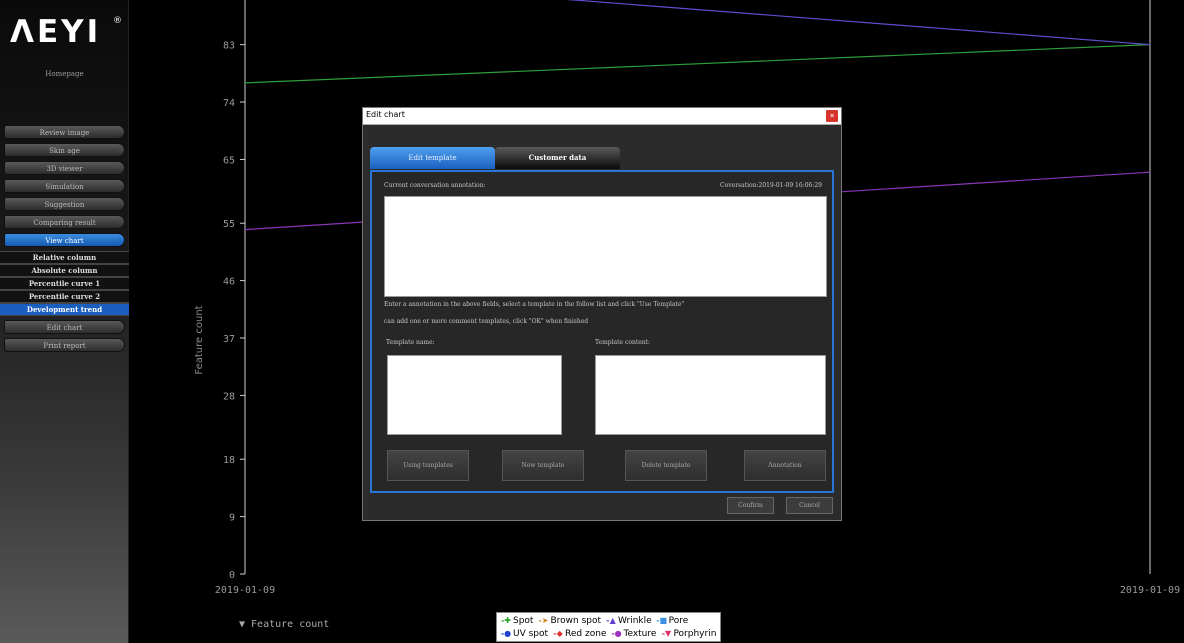  Describe the element at coordinates (678, 620) in the screenshot. I see `legend-label: Pore` at that location.